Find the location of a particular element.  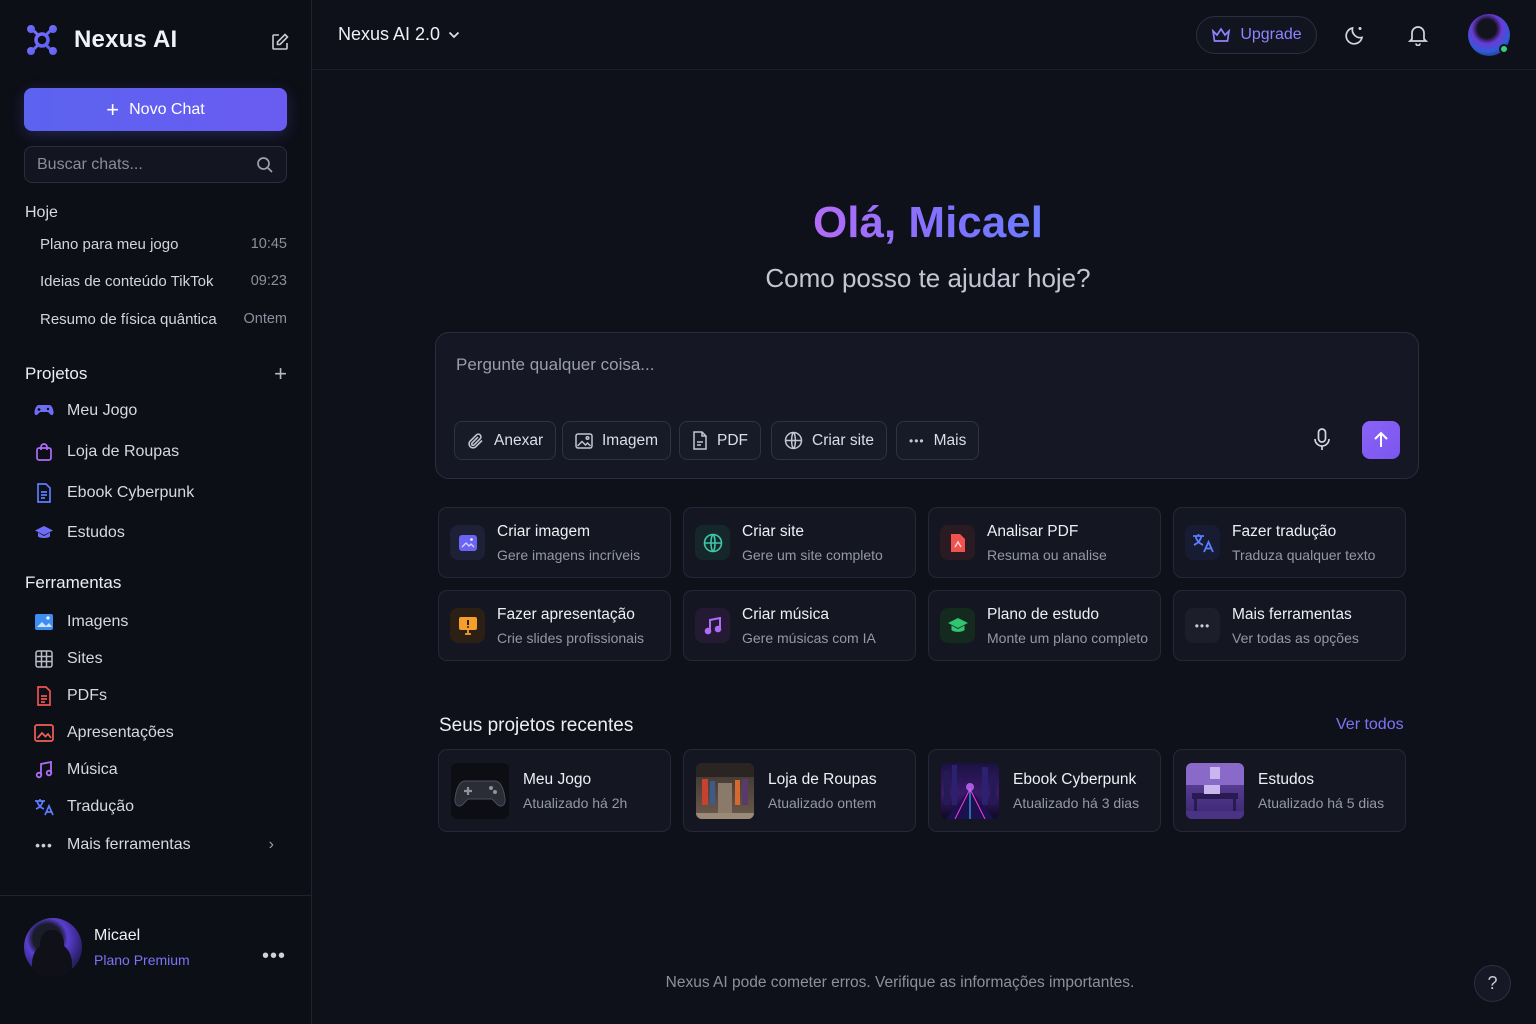

sidebar-item-imagens: Imagens is located at coordinates (154, 622).